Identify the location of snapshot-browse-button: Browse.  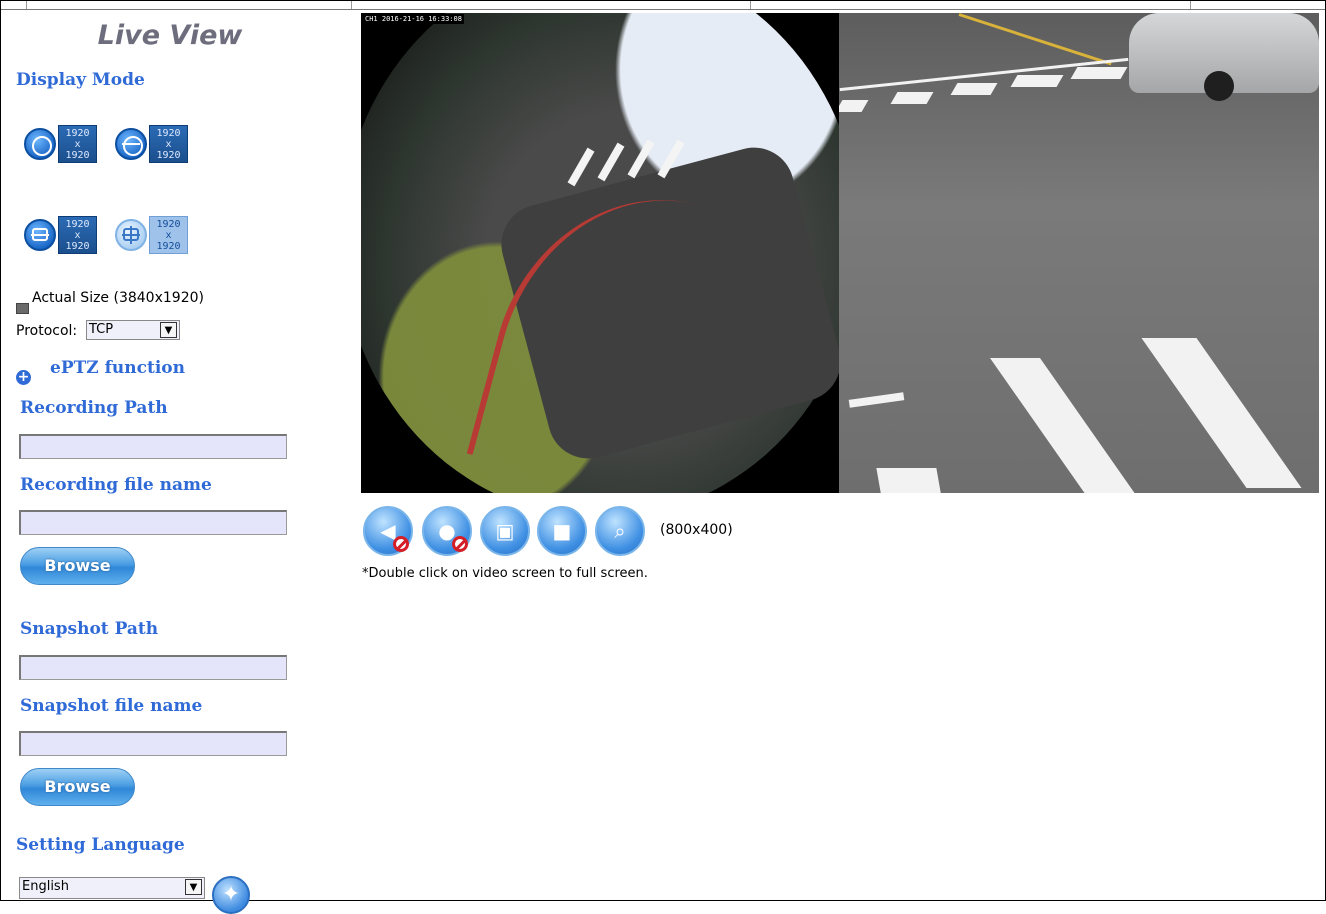
(77, 787).